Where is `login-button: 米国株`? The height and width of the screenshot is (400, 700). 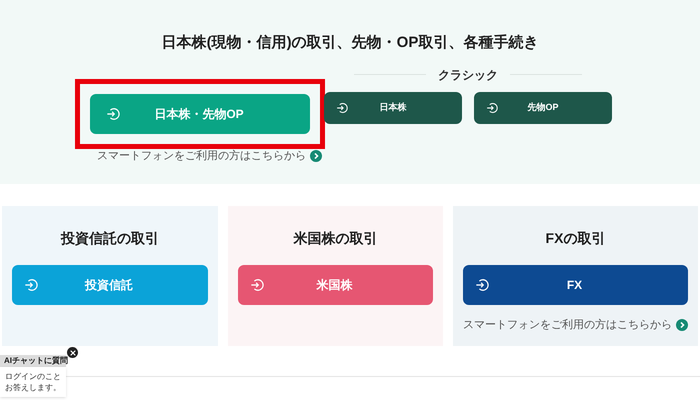
login-button: 米国株 is located at coordinates (335, 285).